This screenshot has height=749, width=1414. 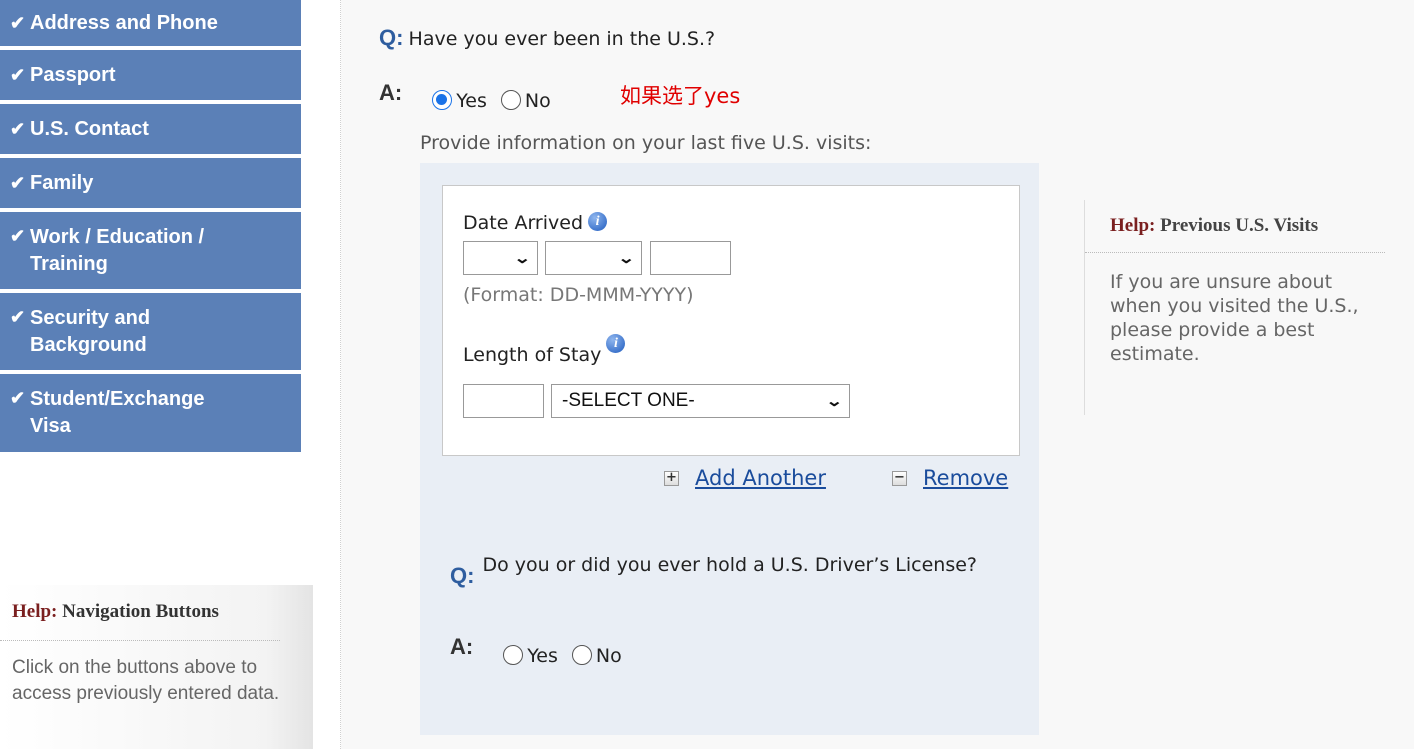 What do you see at coordinates (628, 400) in the screenshot?
I see `select-value: -SELECT ONE-` at bounding box center [628, 400].